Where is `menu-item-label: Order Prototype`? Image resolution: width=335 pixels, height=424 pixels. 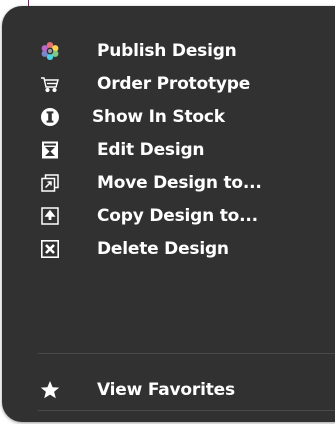
menu-item-label: Order Prototype is located at coordinates (174, 83).